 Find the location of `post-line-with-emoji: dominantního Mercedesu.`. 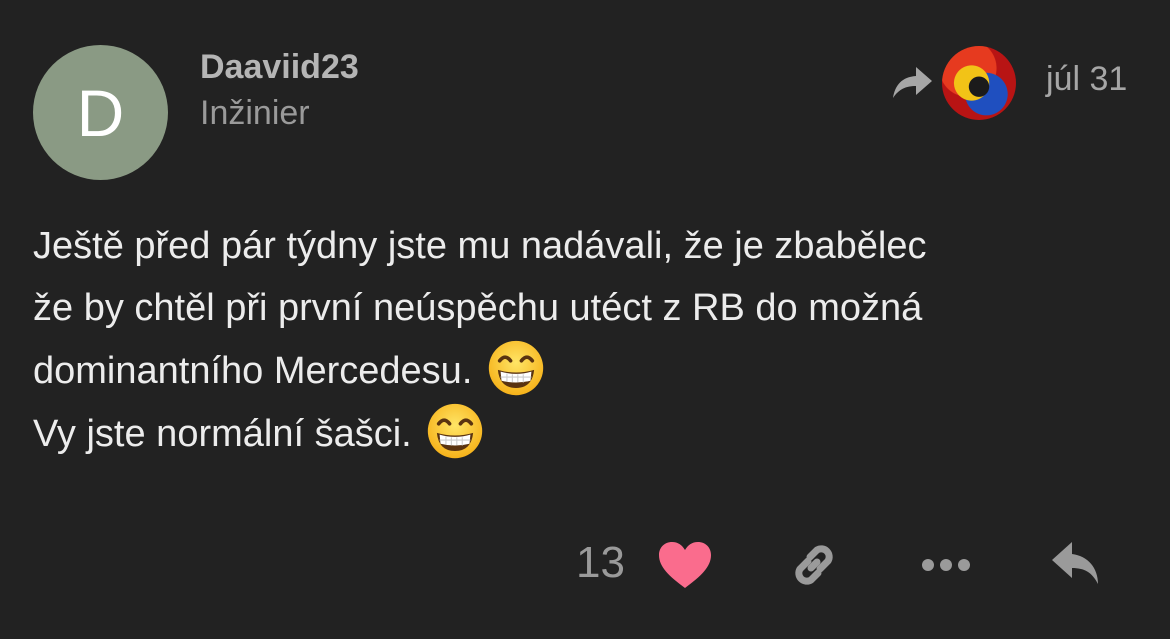

post-line-with-emoji: dominantního Mercedesu. is located at coordinates (588, 370).